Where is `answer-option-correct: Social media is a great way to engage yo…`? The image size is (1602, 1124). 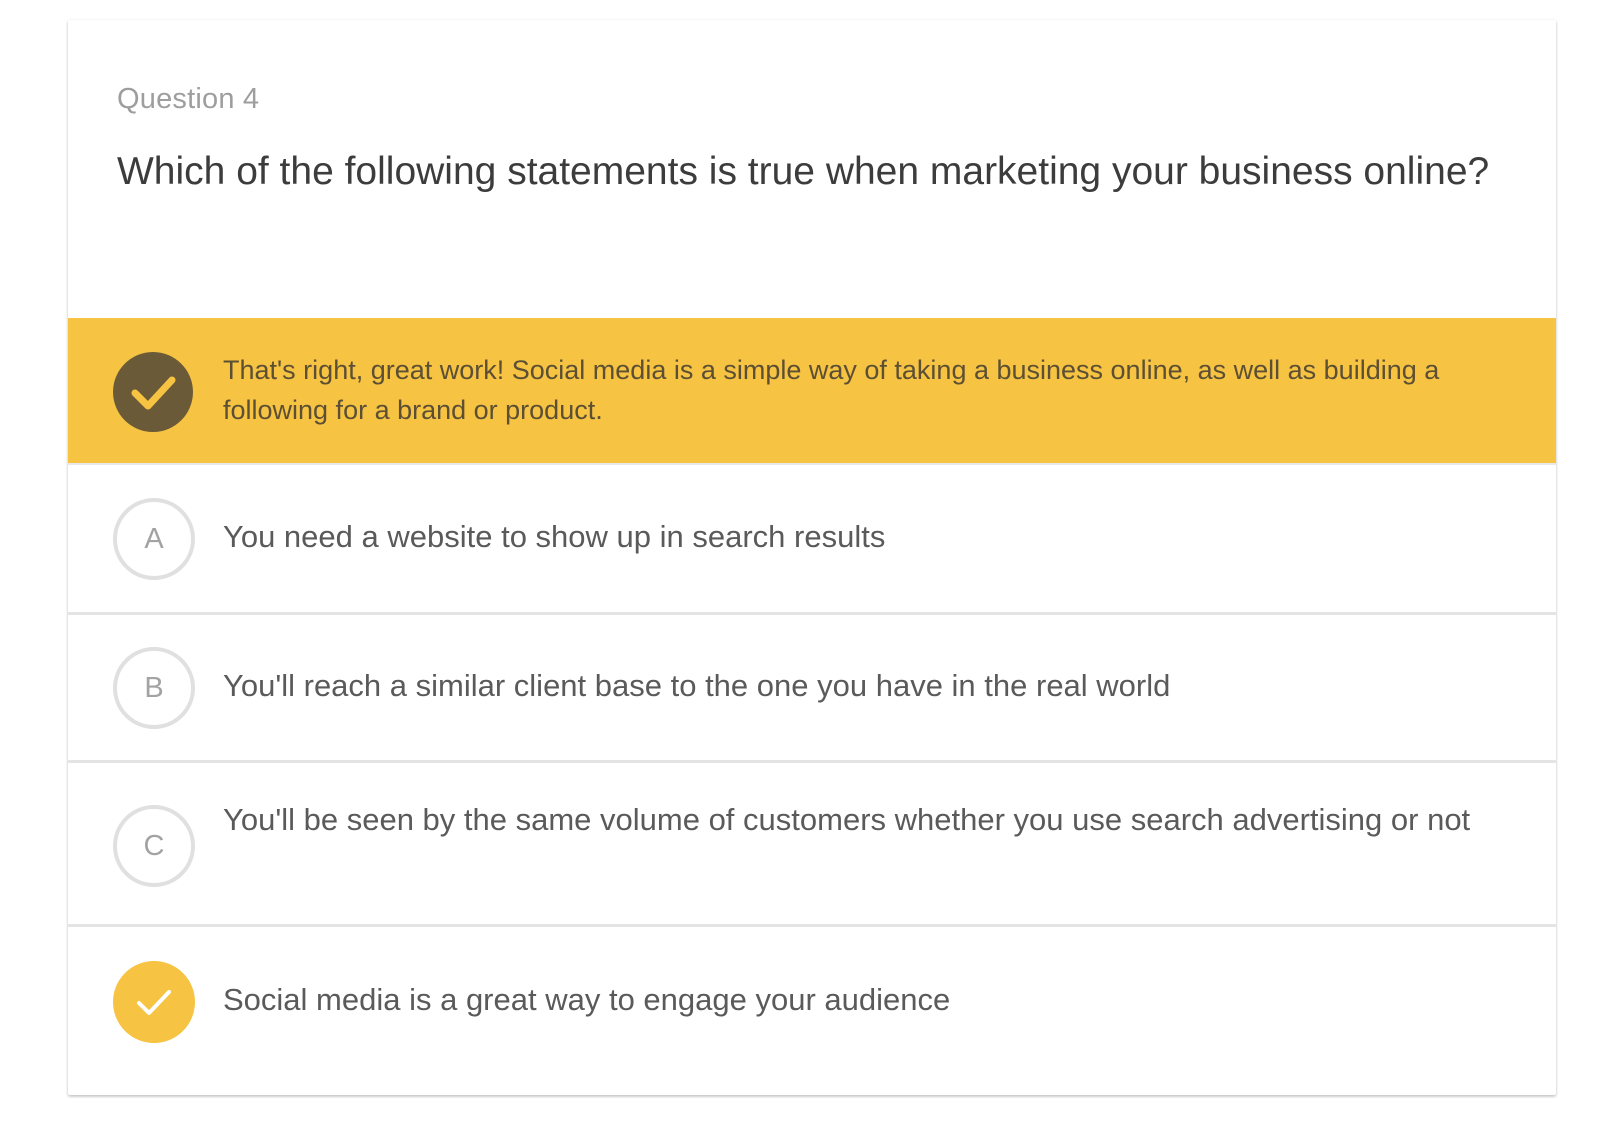
answer-option-correct: Social media is a great way to engage yo… is located at coordinates (812, 1000).